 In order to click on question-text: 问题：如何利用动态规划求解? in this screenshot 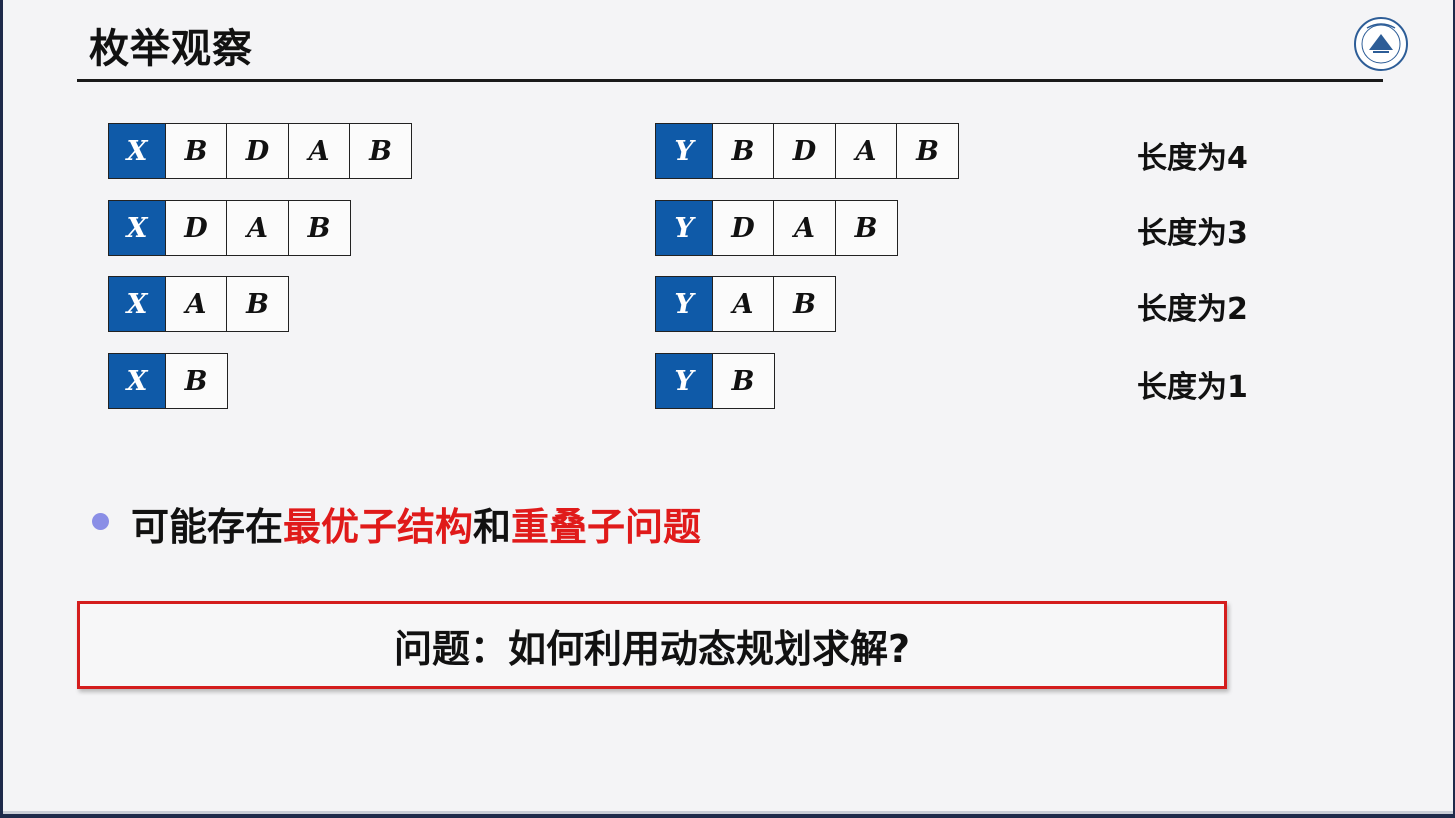, I will do `click(652, 648)`.